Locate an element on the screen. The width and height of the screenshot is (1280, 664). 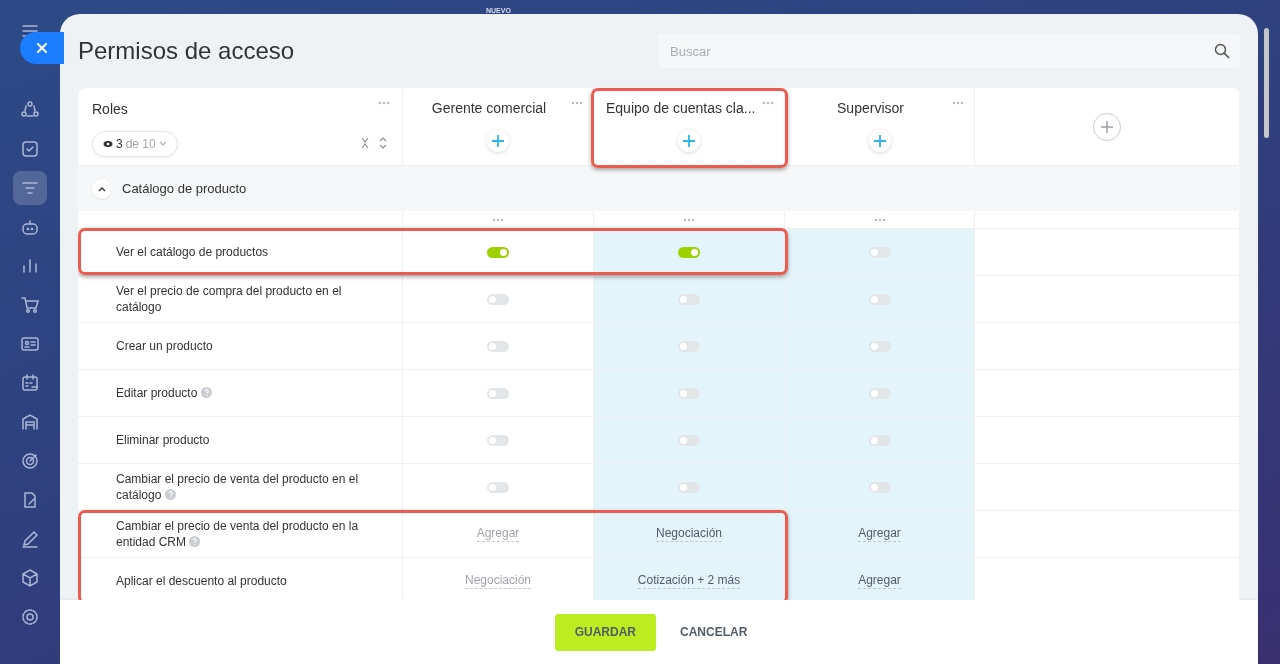
permission-label: Editar producto is located at coordinates (164, 393).